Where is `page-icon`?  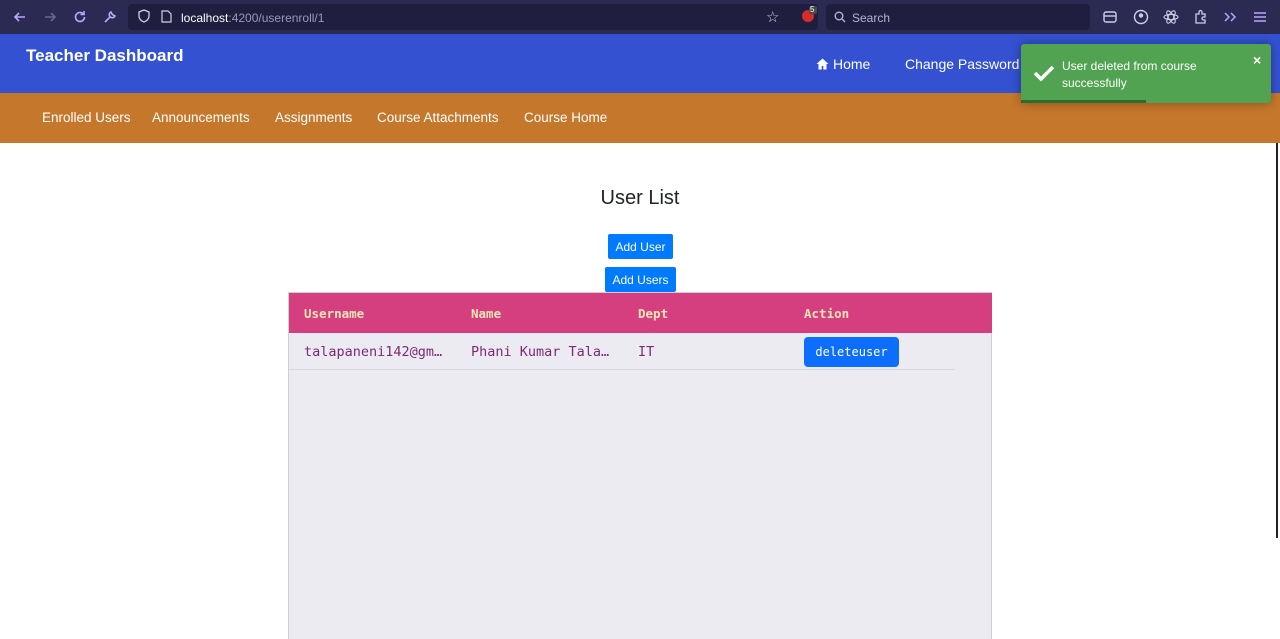 page-icon is located at coordinates (166, 19).